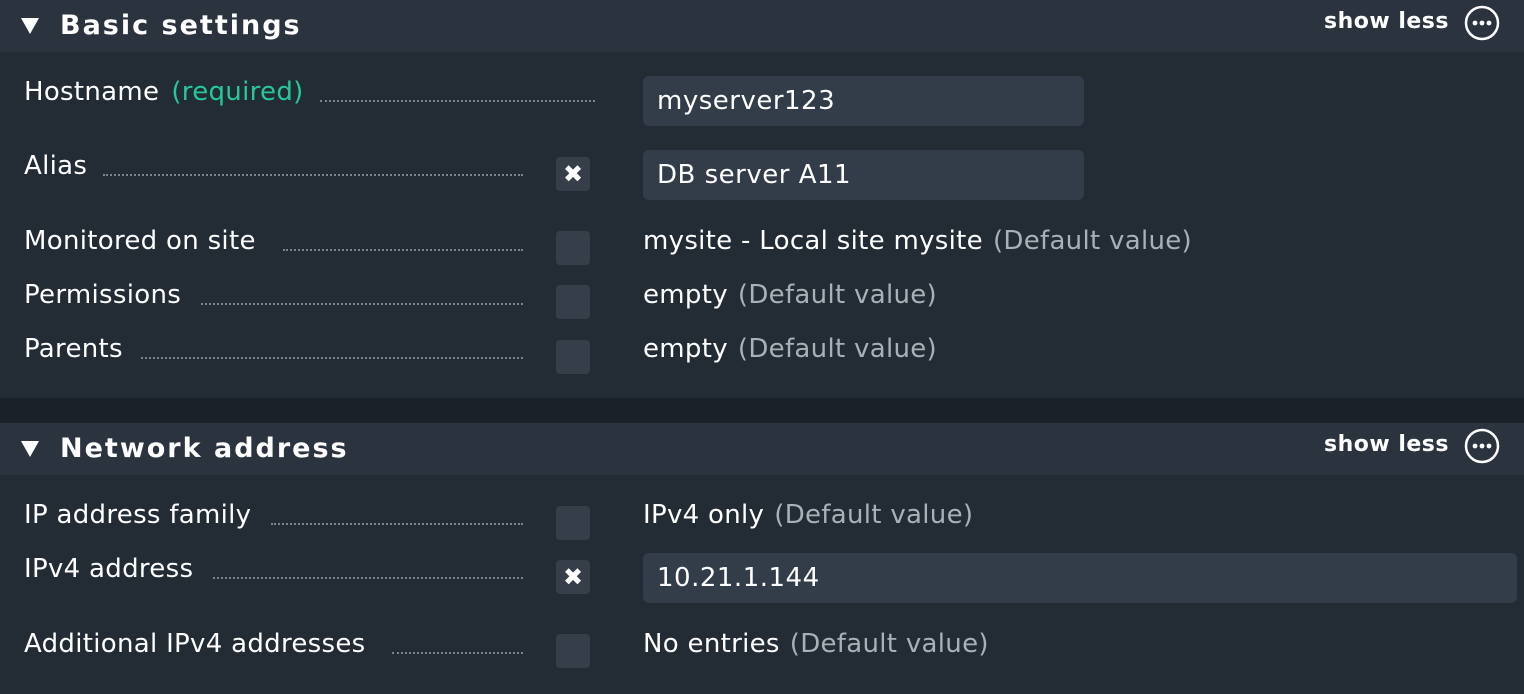 This screenshot has height=694, width=1524. What do you see at coordinates (573, 523) in the screenshot?
I see `ip-family-checkbox` at bounding box center [573, 523].